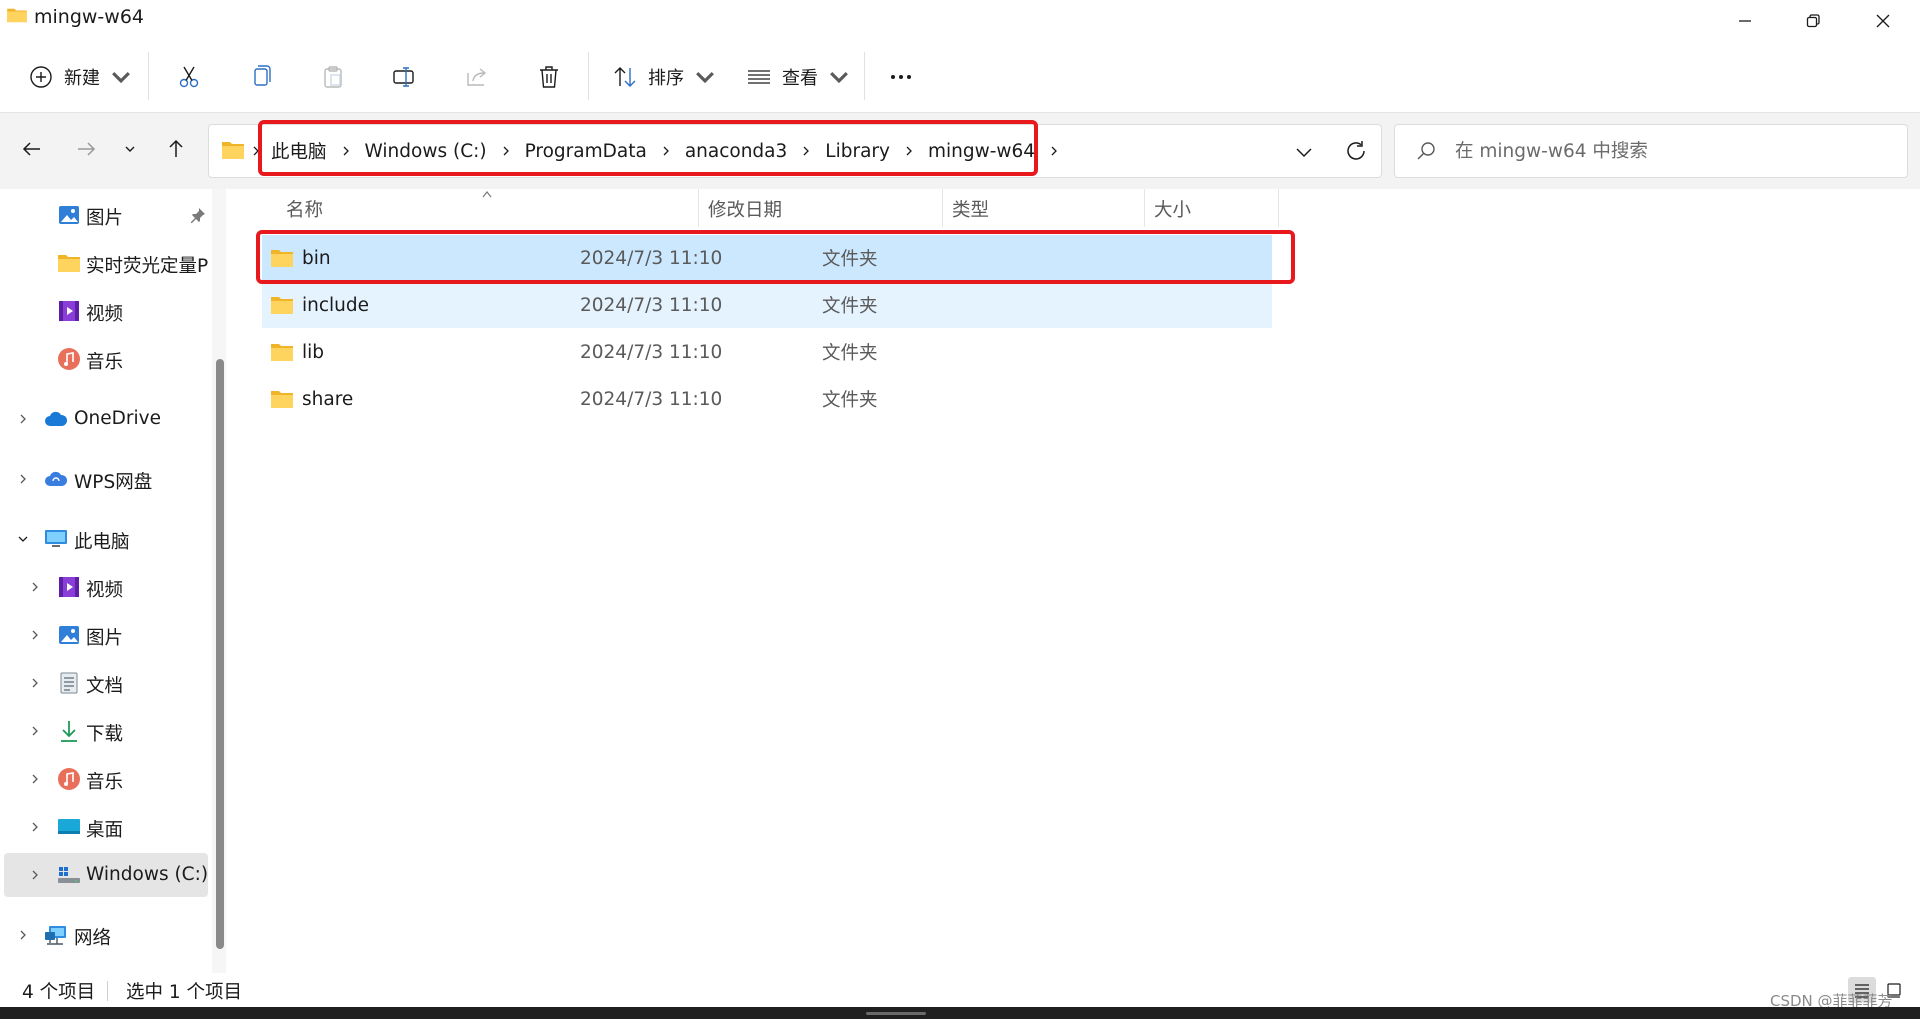  Describe the element at coordinates (1675, 151) in the screenshot. I see `search-input` at that location.